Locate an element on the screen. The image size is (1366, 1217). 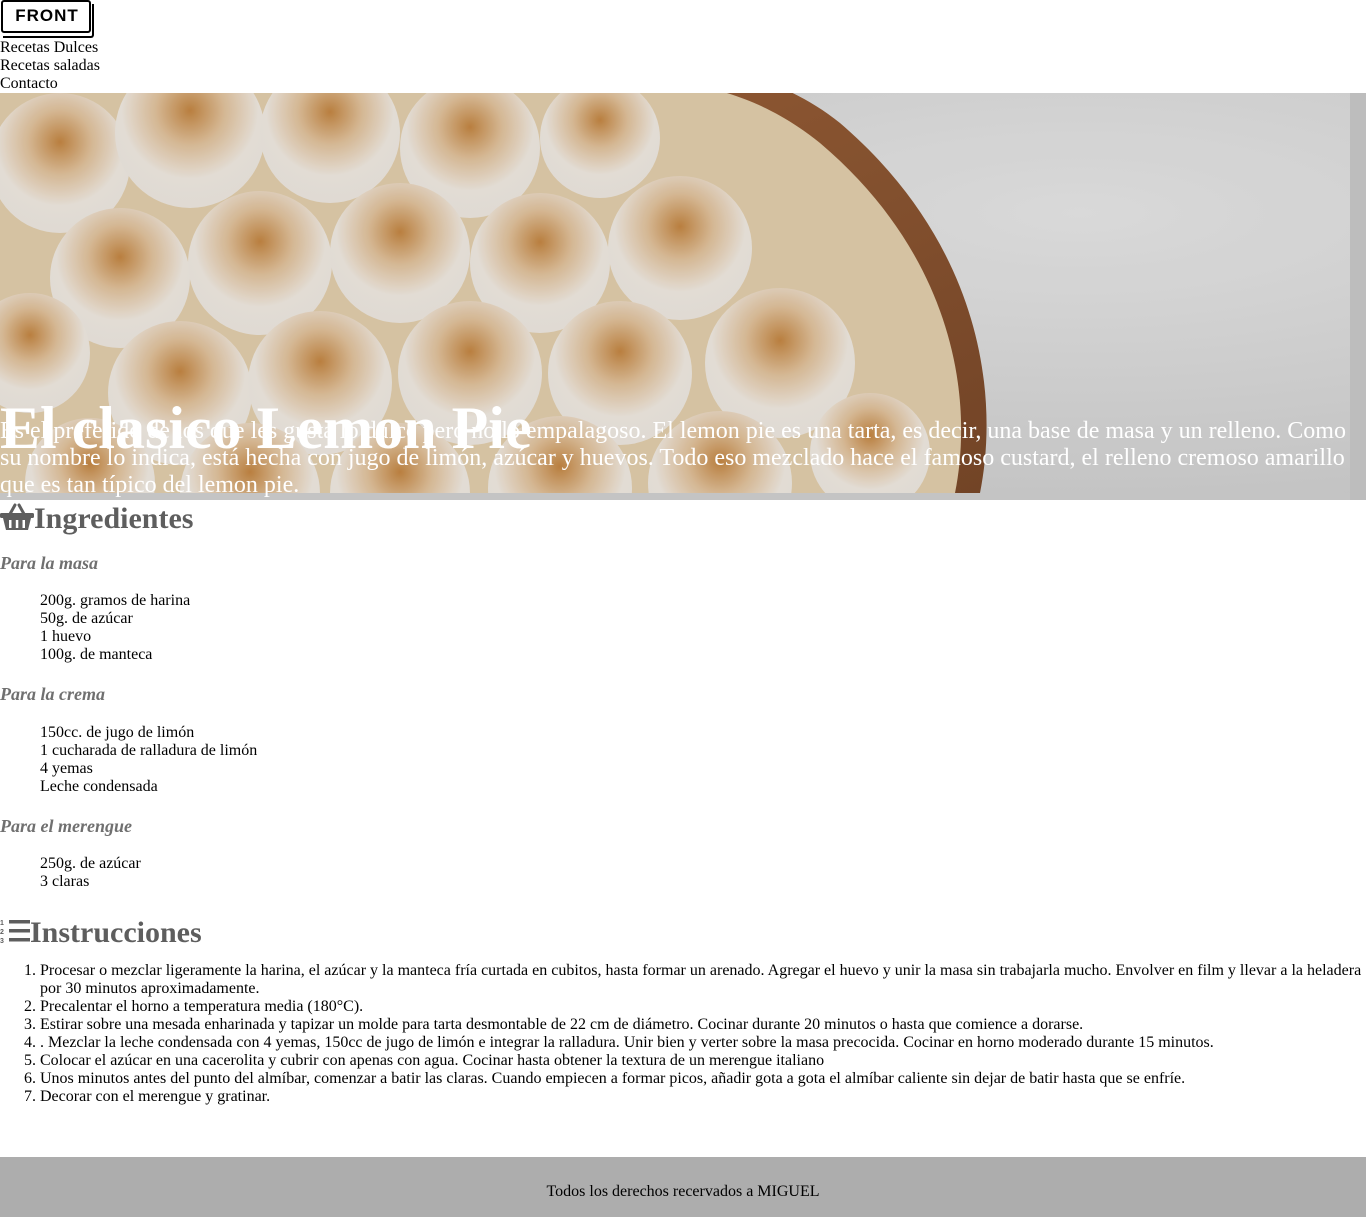
list-item: 1 cucharada de ralladura de limón is located at coordinates (149, 750).